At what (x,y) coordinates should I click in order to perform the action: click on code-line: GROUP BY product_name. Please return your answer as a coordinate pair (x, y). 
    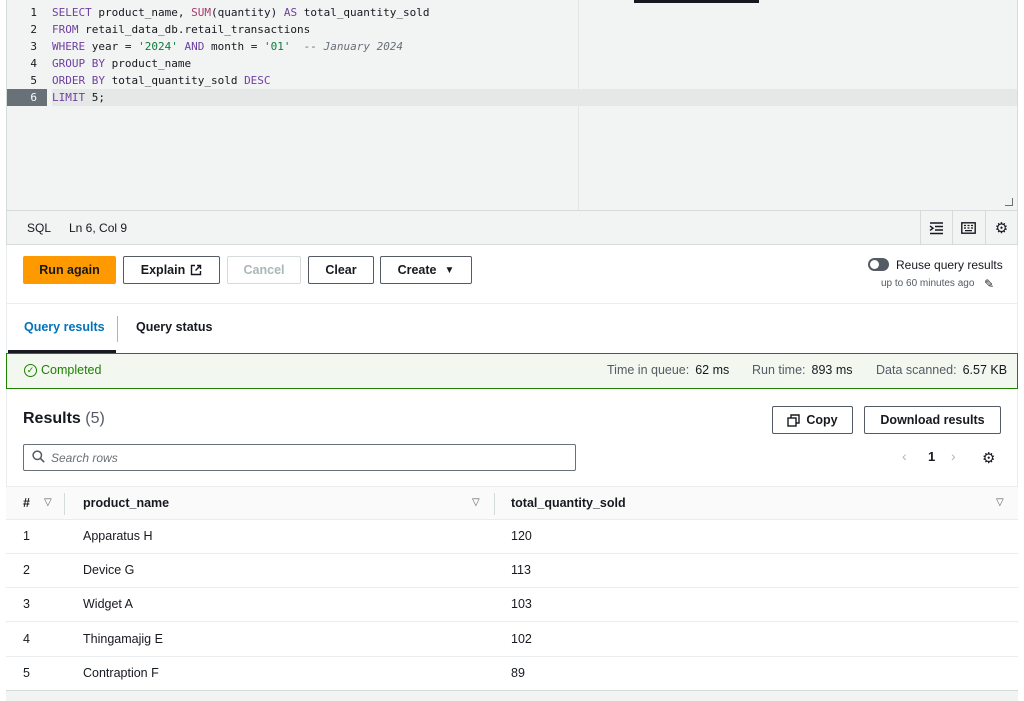
    Looking at the image, I should click on (534, 63).